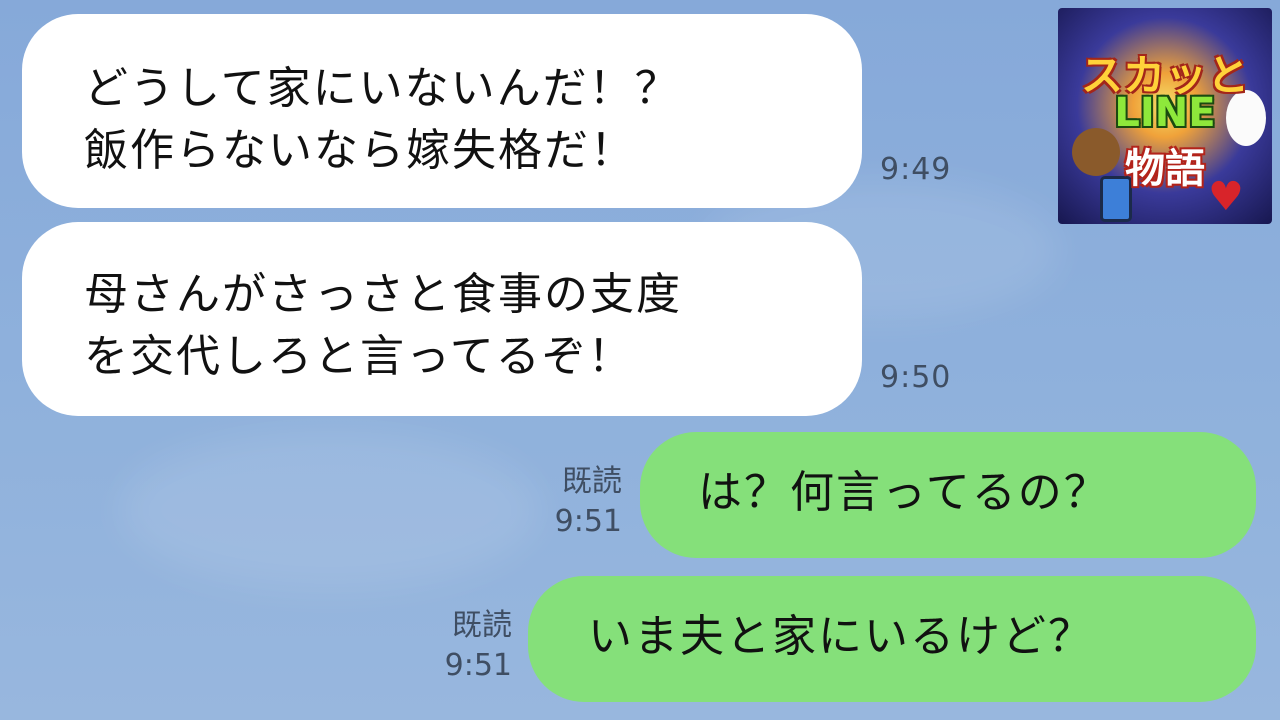 The width and height of the screenshot is (1280, 720). I want to click on message-timestamp: 9:49, so click(916, 169).